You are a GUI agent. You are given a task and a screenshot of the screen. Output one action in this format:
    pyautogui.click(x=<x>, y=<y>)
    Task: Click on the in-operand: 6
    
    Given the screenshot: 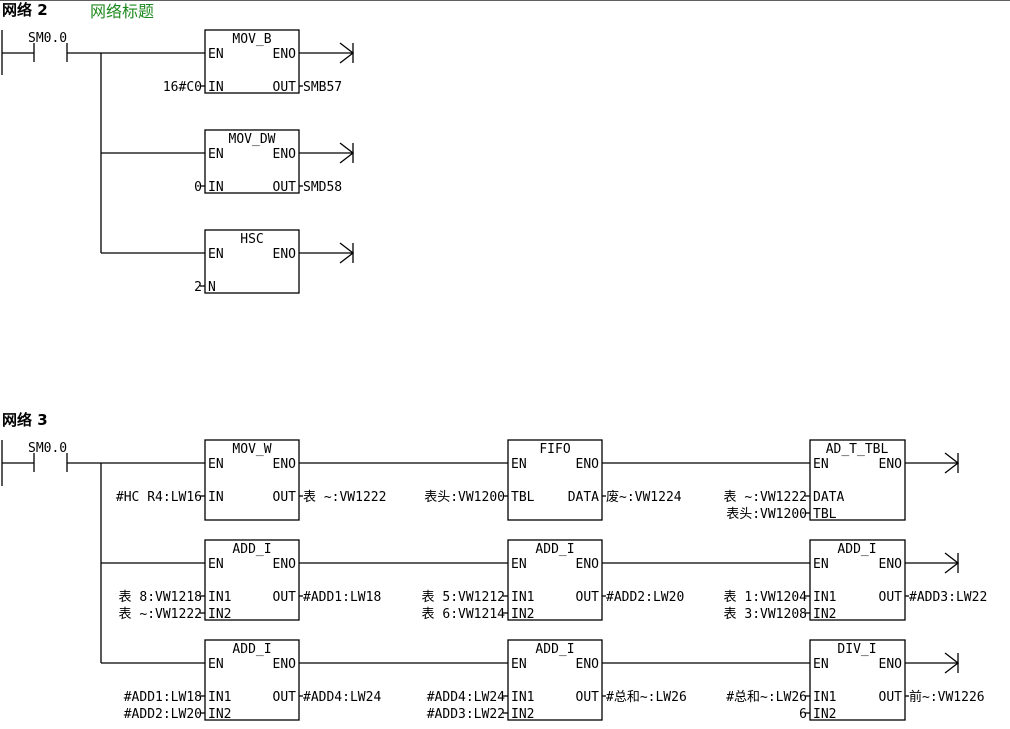 What is the action you would take?
    pyautogui.click(x=803, y=714)
    